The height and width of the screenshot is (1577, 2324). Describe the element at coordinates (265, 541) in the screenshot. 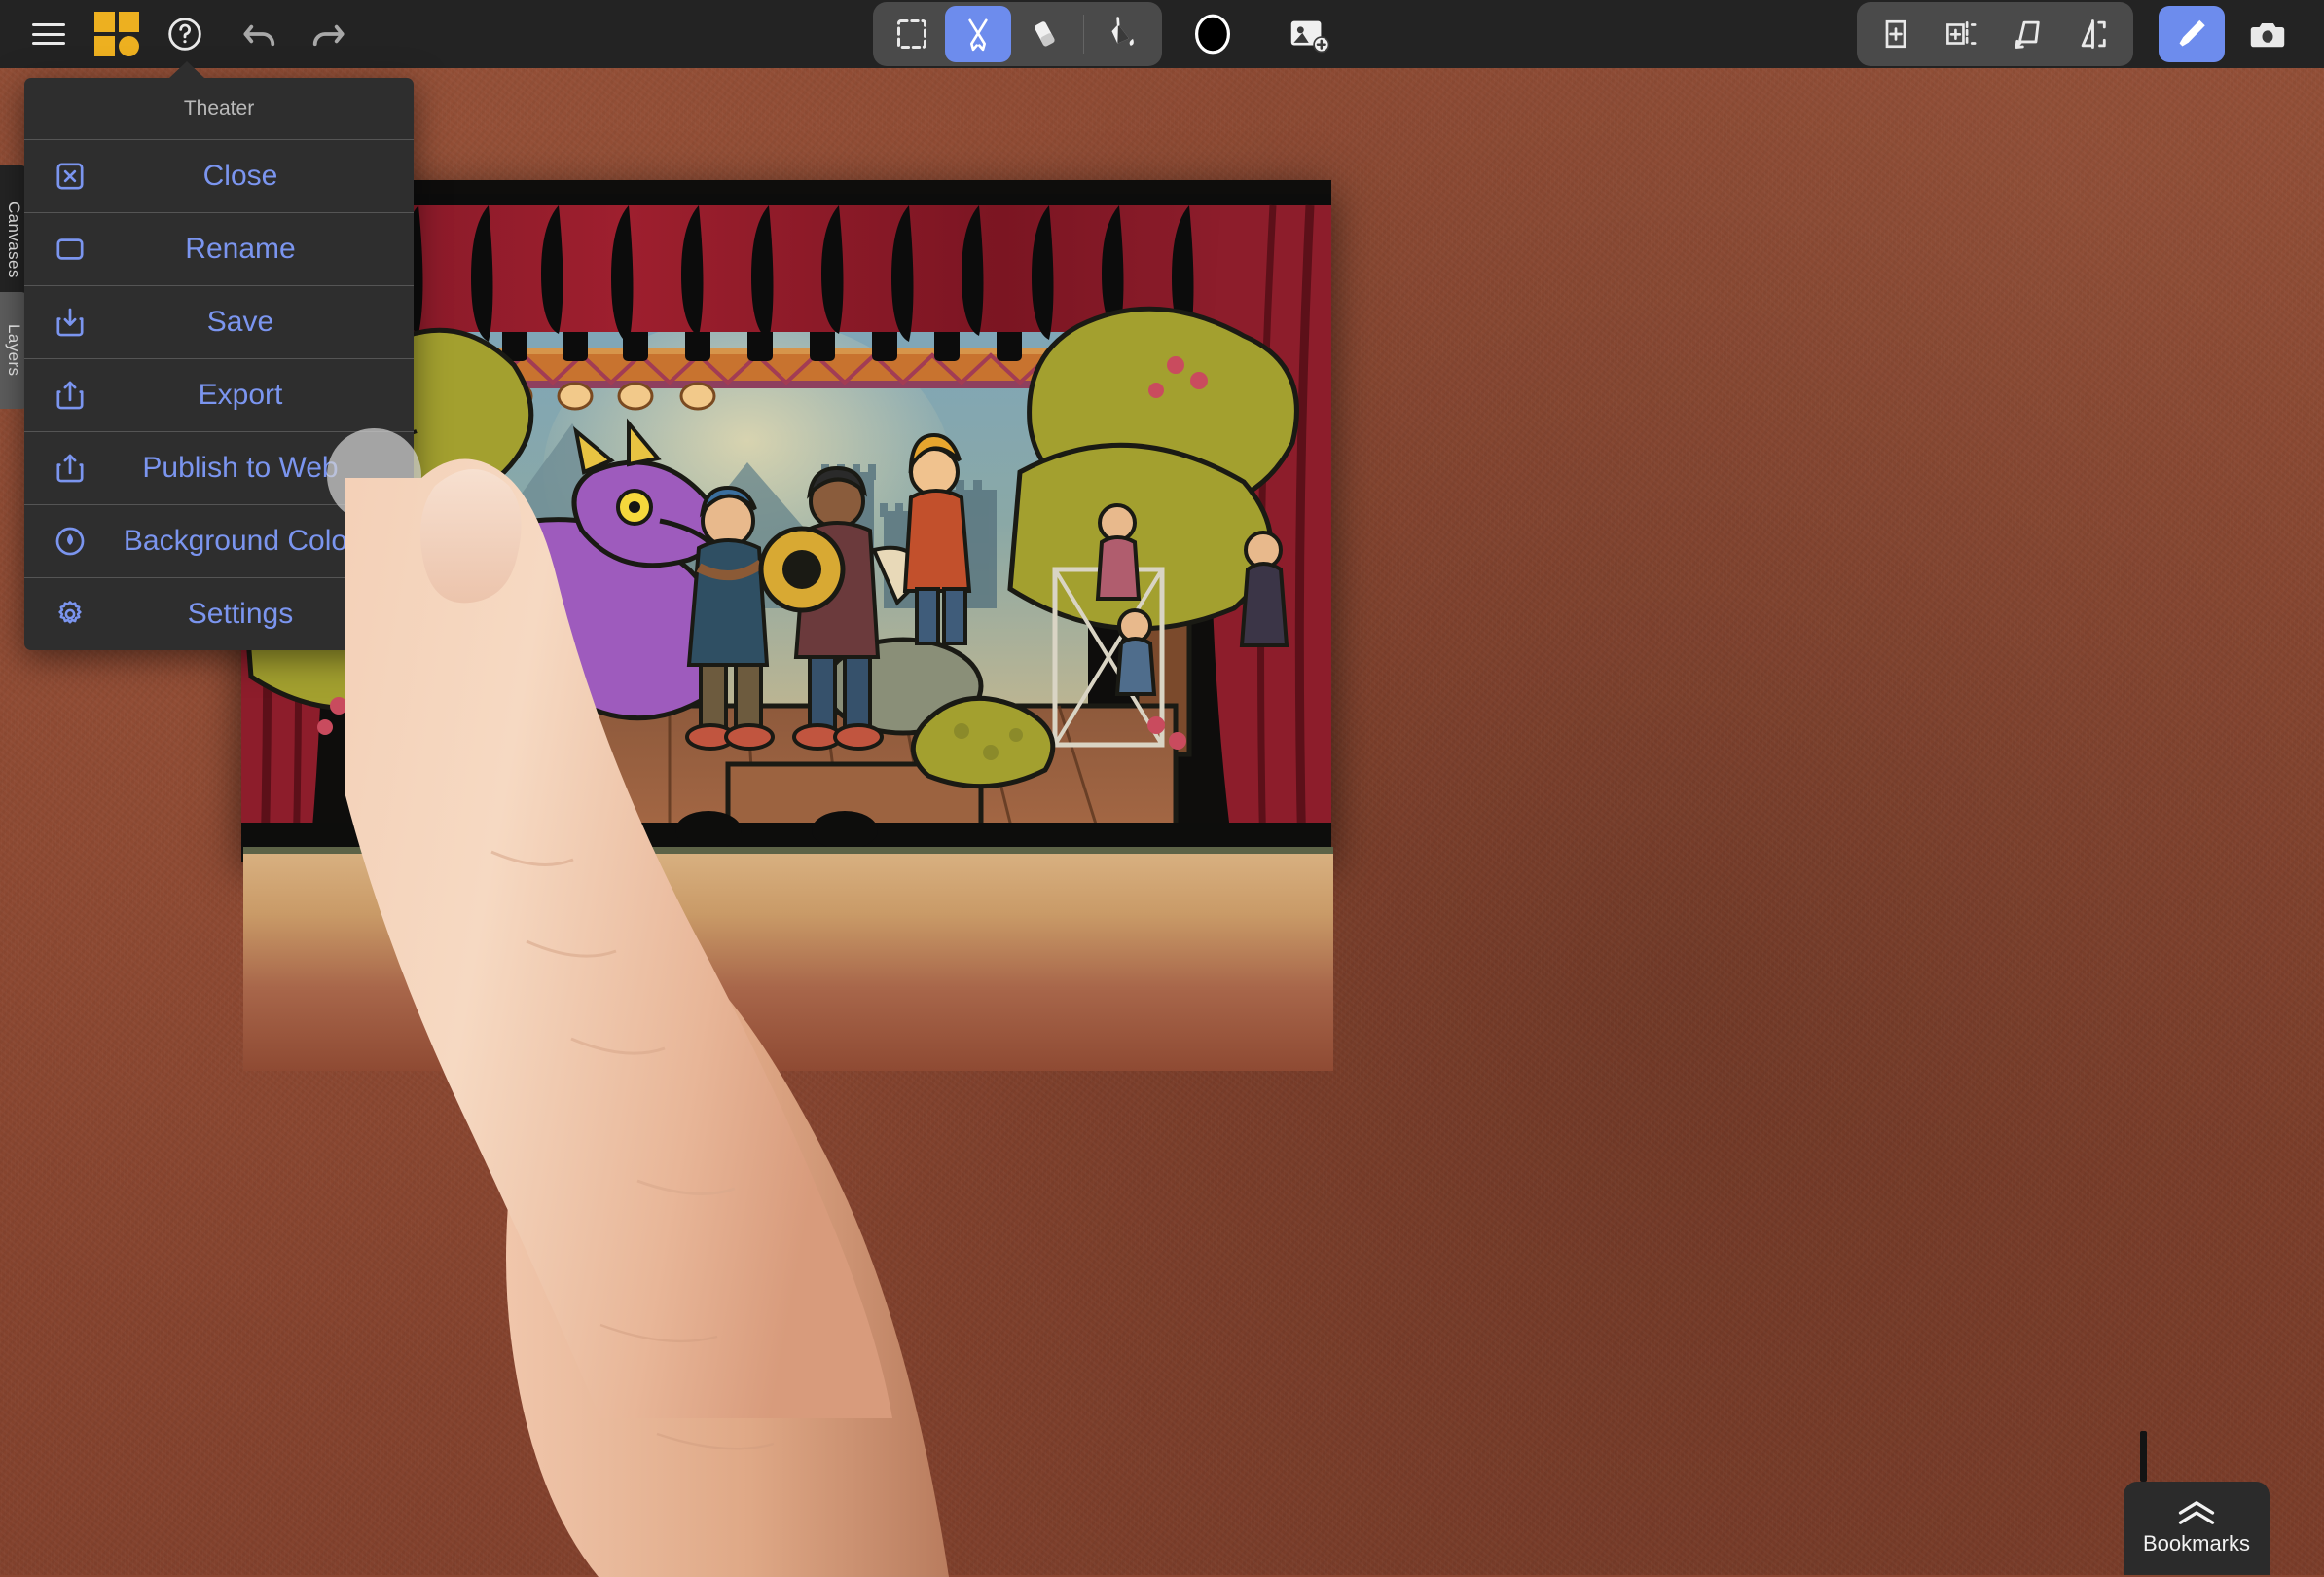

I see `menu-item-background-color-label: Background Color` at that location.